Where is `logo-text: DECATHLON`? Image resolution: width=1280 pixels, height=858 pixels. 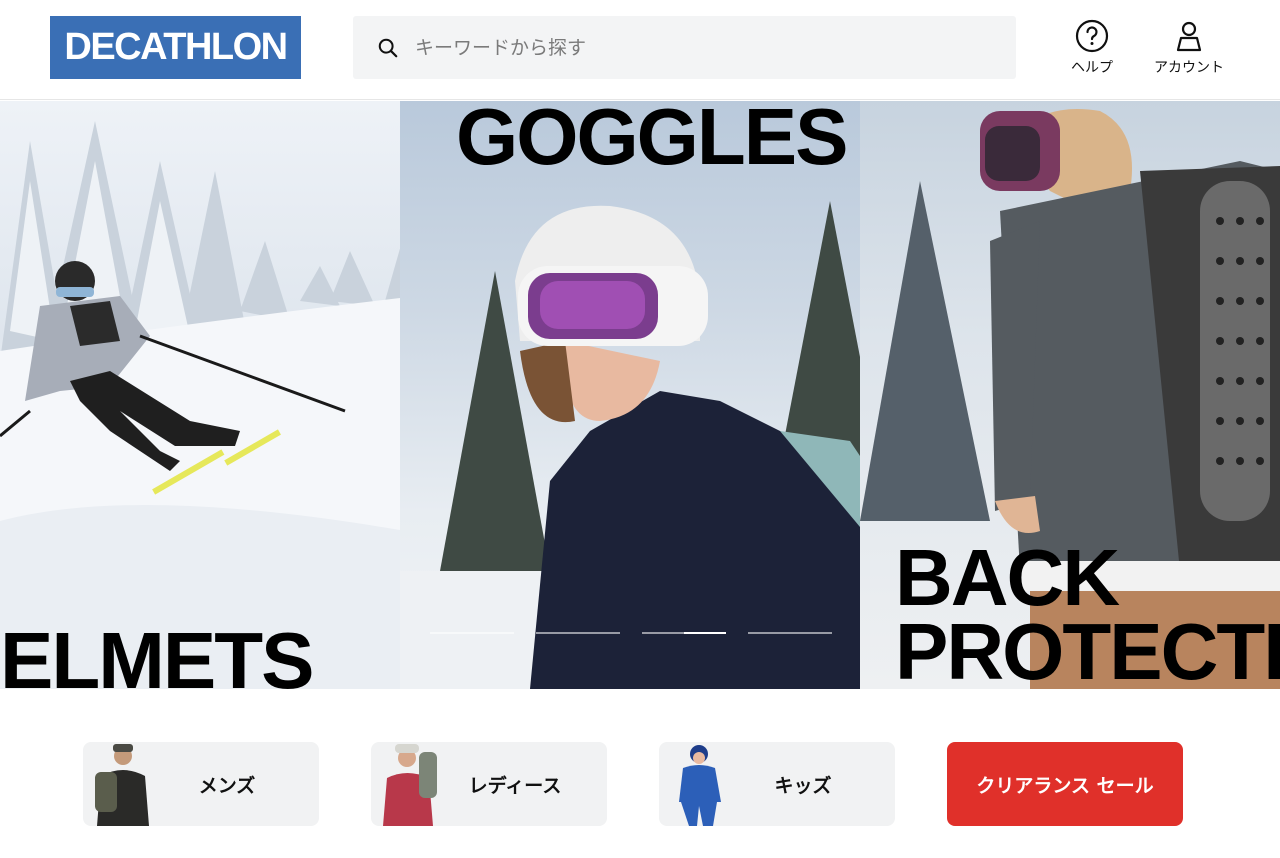
logo-text: DECATHLON is located at coordinates (176, 47).